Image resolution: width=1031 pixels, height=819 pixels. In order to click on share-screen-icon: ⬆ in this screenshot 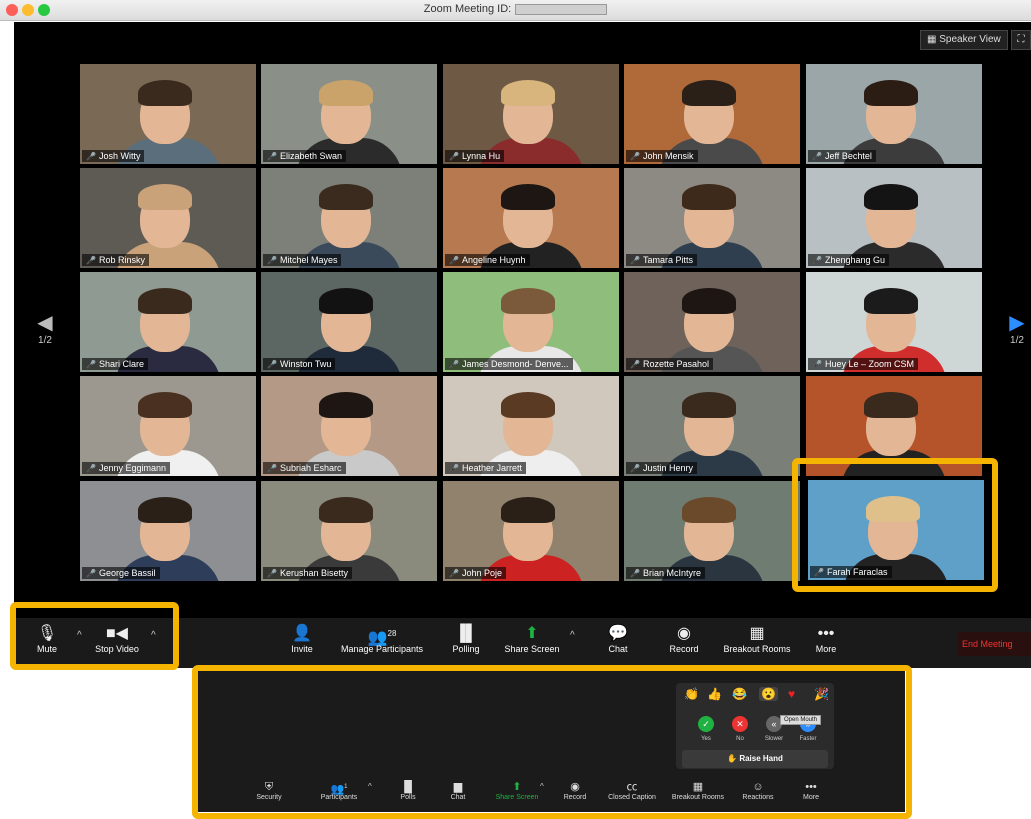, I will do `click(532, 633)`.